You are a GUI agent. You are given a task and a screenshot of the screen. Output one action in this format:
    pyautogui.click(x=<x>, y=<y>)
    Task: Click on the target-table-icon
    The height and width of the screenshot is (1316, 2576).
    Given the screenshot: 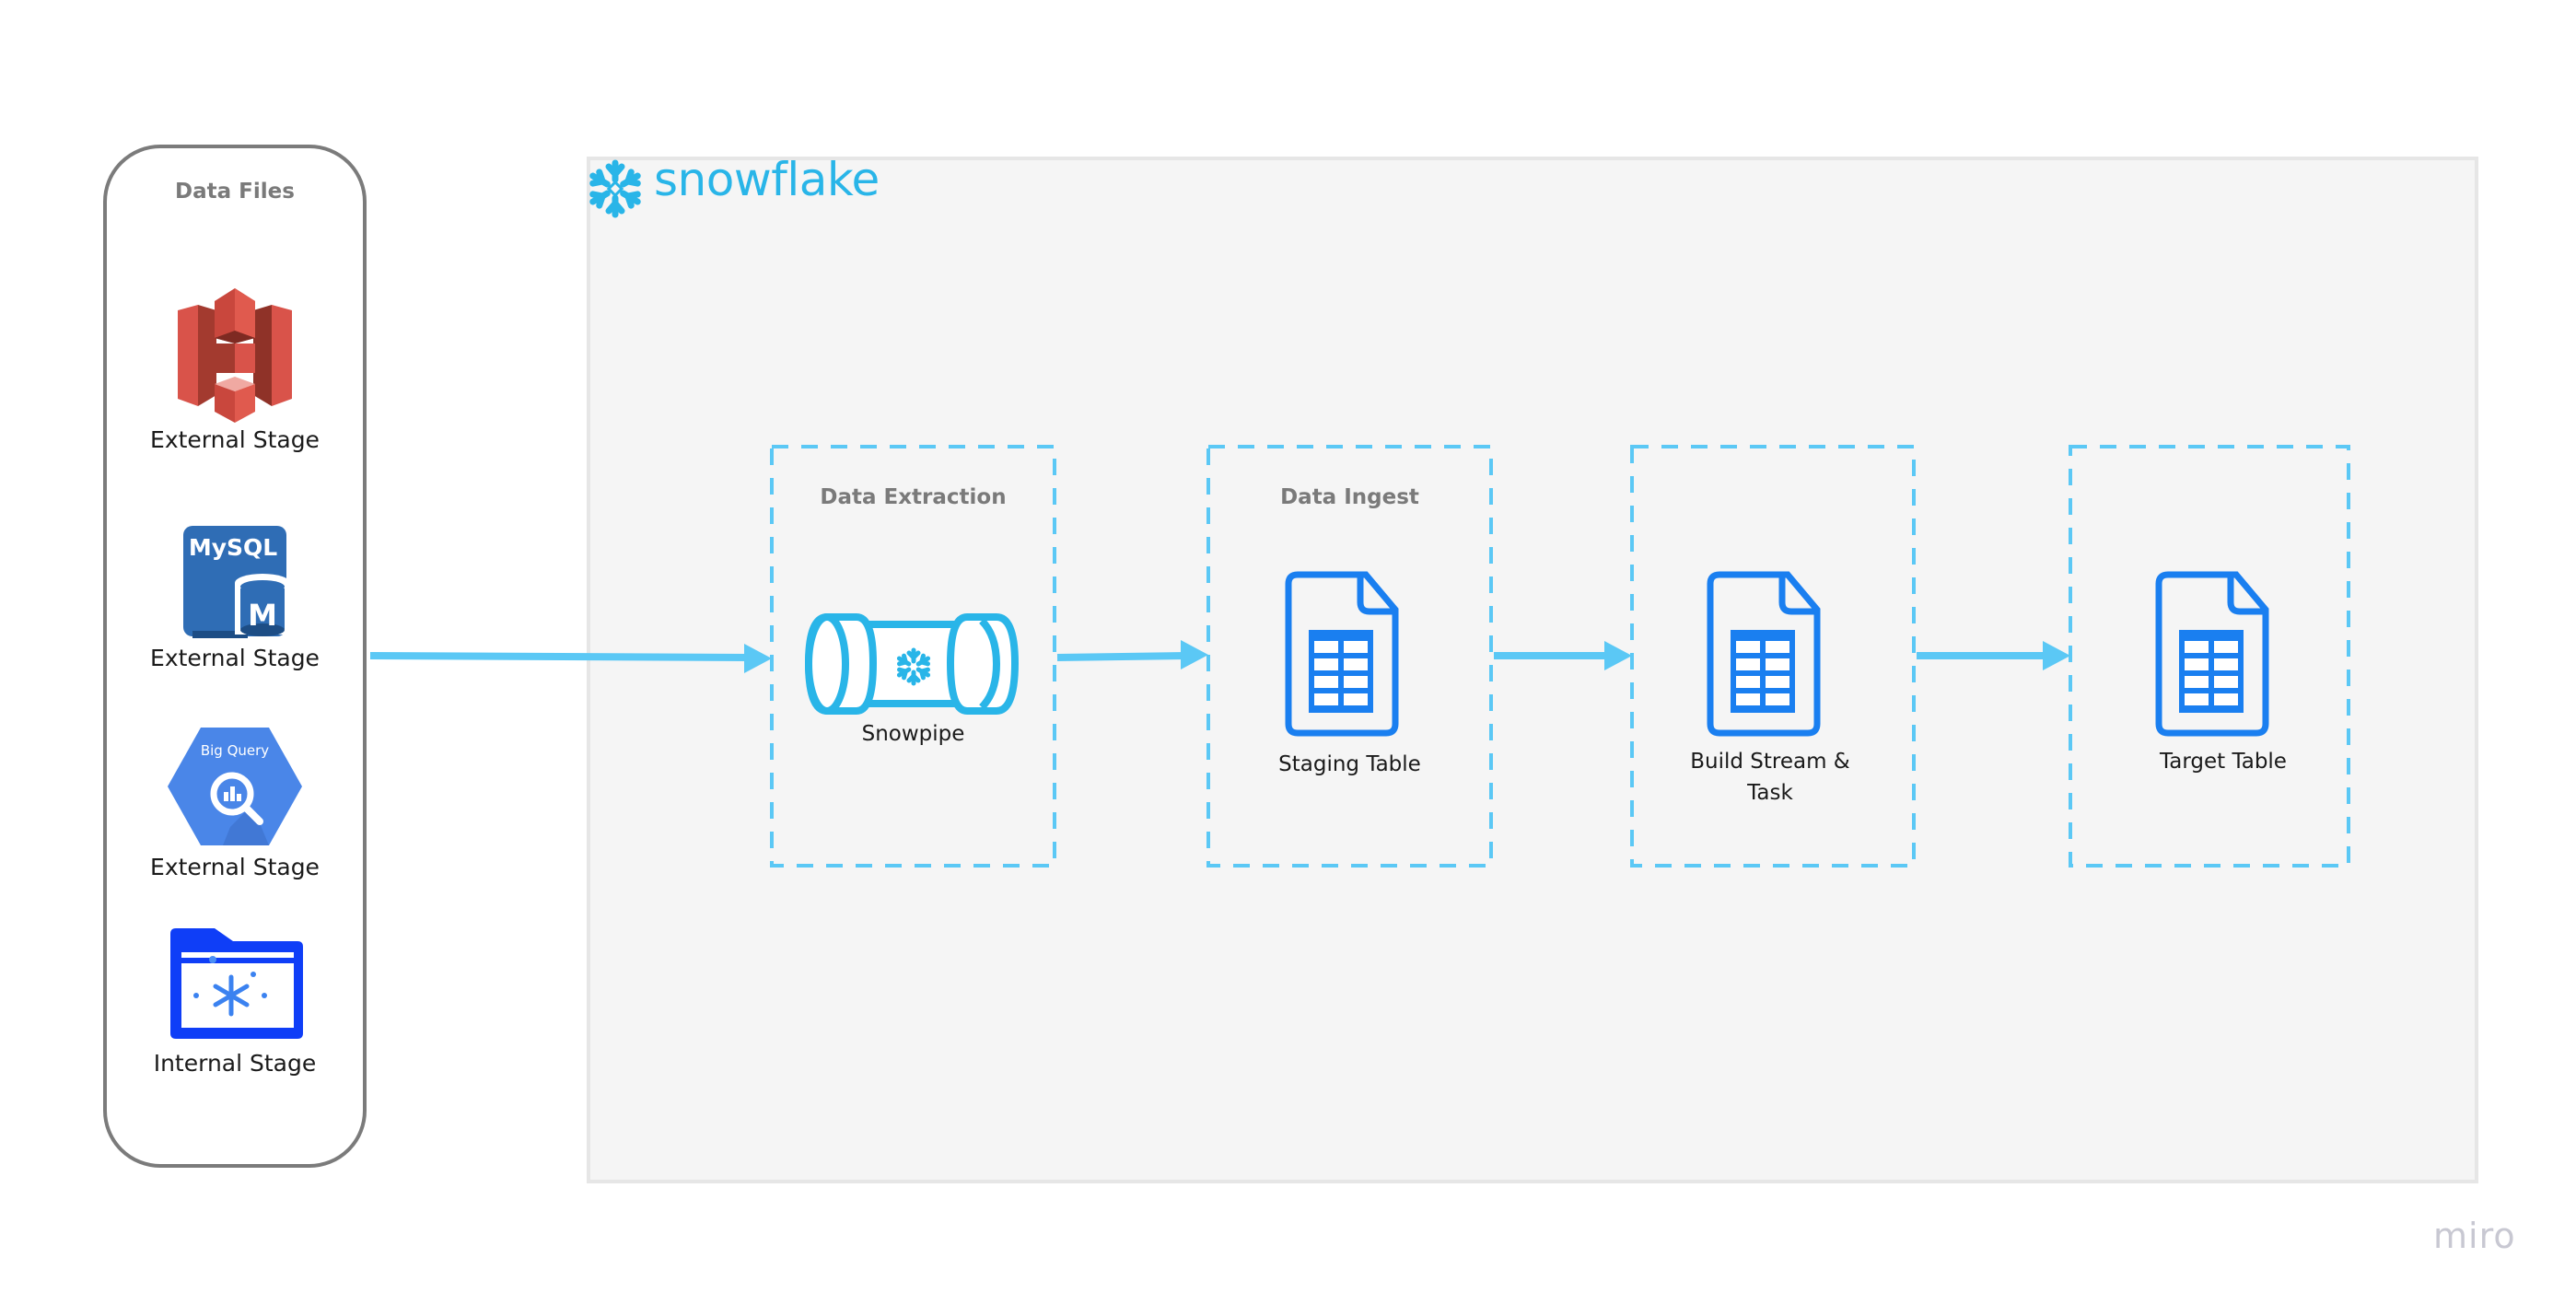 What is the action you would take?
    pyautogui.click(x=2212, y=654)
    